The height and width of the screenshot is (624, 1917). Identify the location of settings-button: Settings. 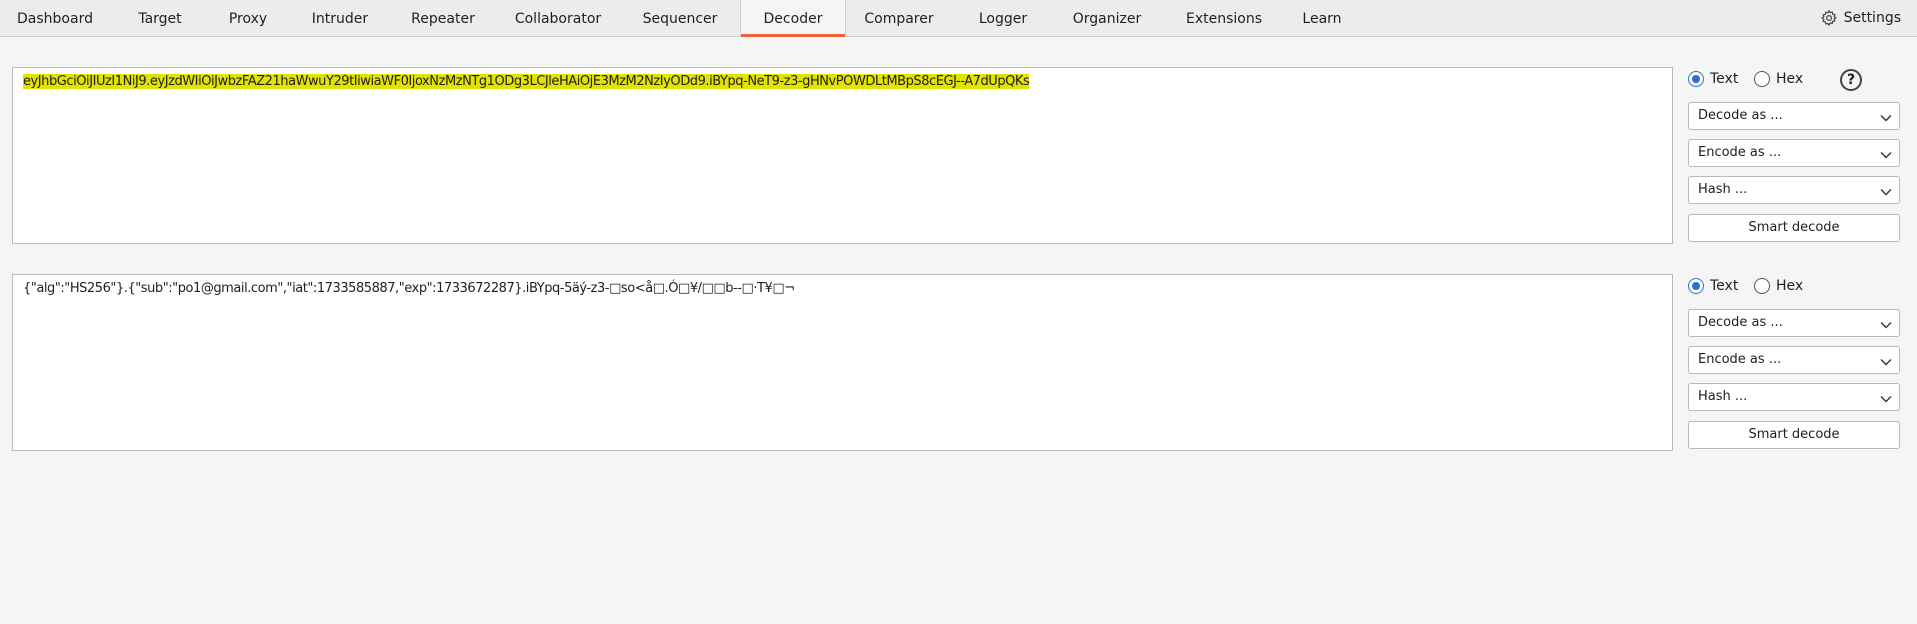
(1860, 18).